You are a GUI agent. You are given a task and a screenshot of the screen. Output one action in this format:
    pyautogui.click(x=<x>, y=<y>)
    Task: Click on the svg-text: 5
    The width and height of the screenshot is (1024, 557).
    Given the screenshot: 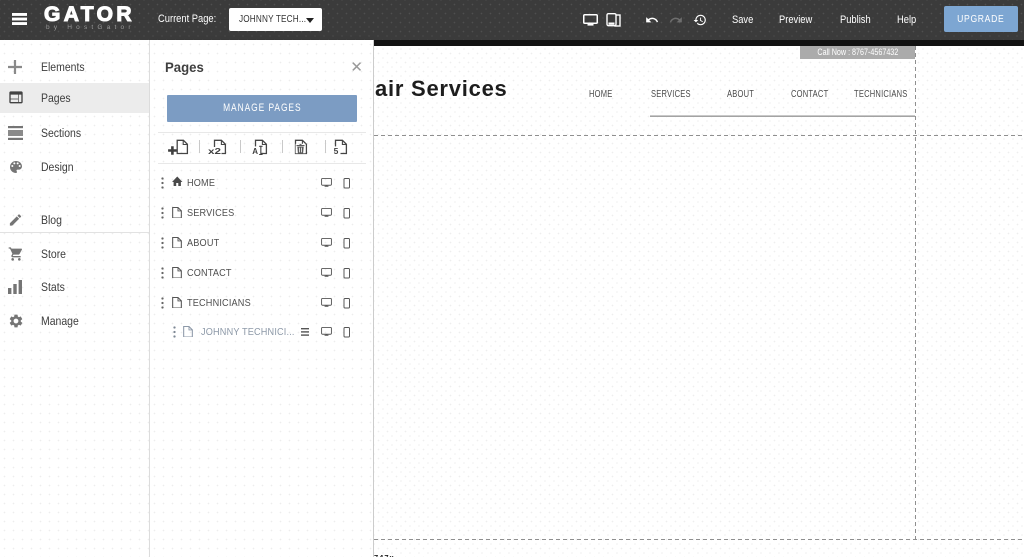 What is the action you would take?
    pyautogui.click(x=336, y=151)
    